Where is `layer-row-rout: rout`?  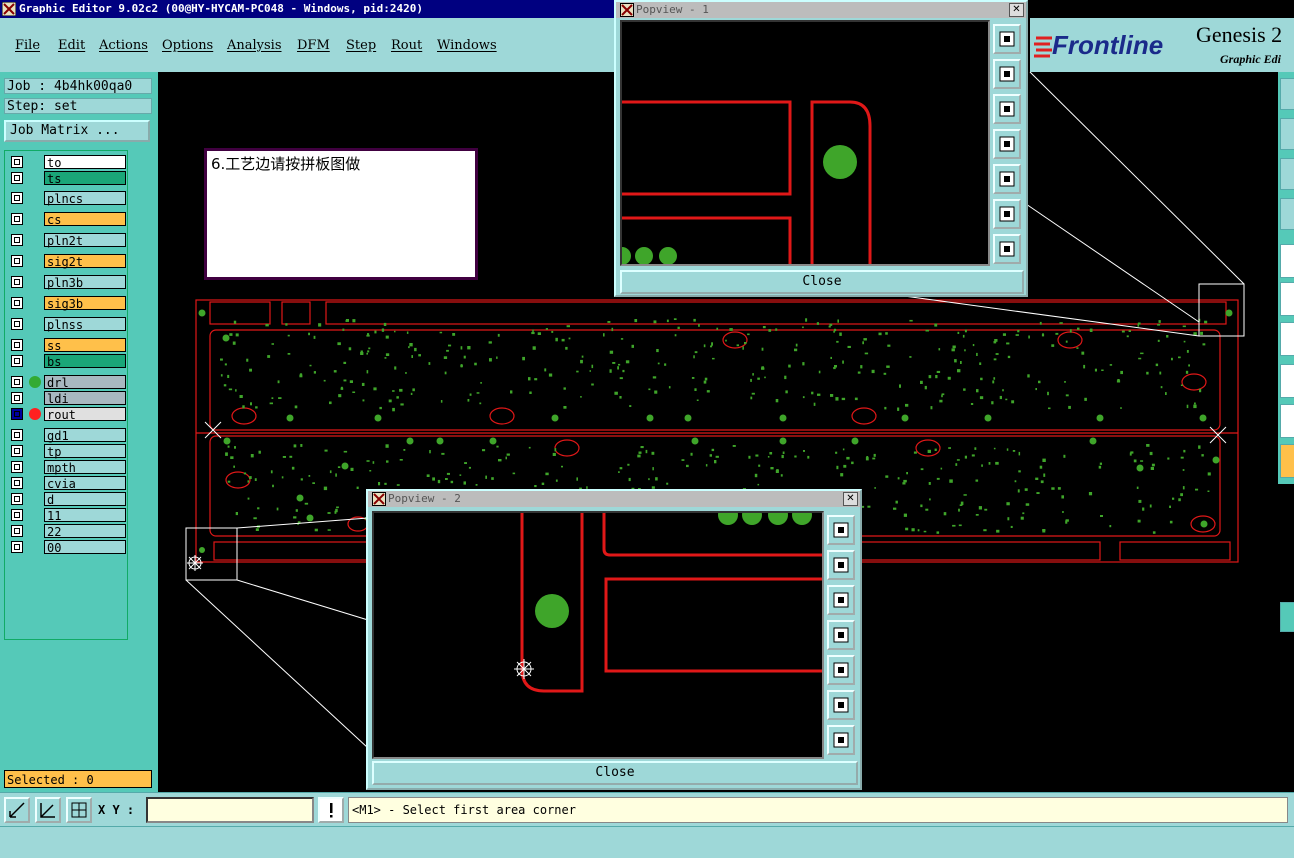
layer-row-rout: rout is located at coordinates (67, 414).